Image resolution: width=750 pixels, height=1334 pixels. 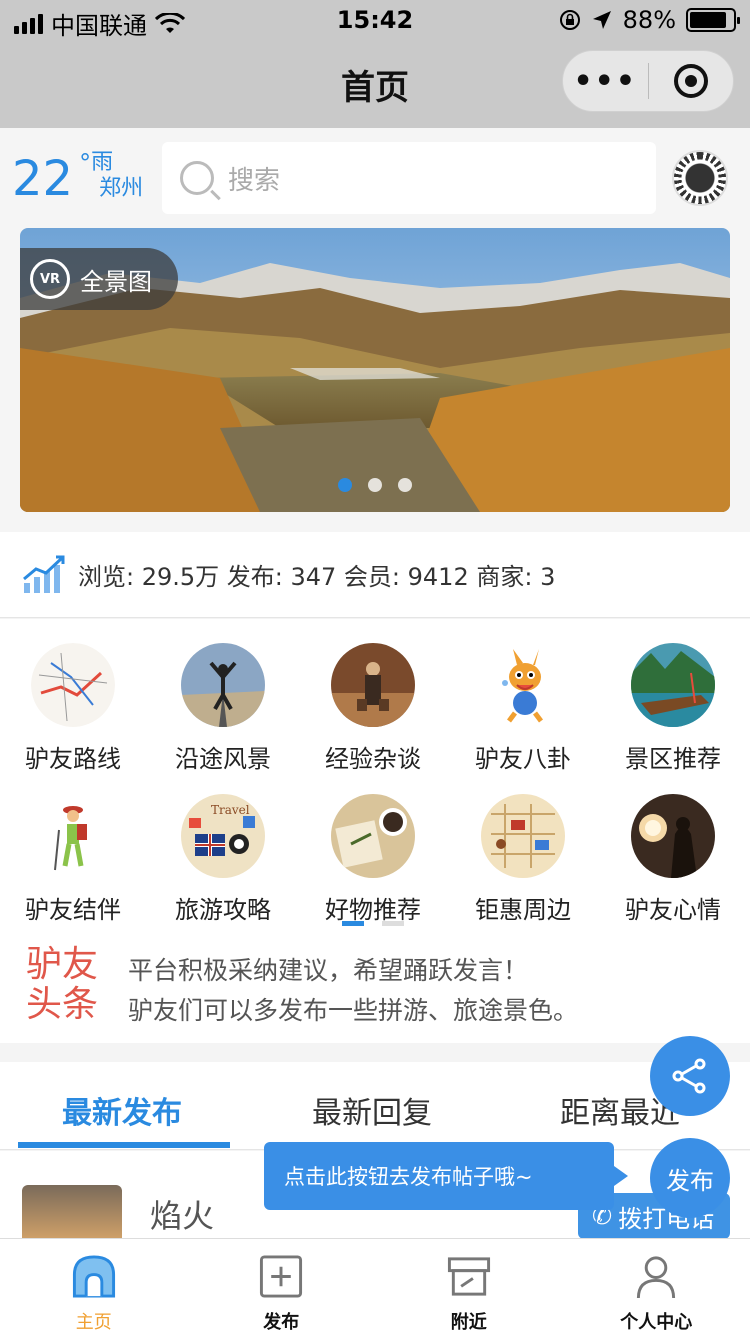 I want to click on category-item-deals: 钜惠周边, so click(x=523, y=859).